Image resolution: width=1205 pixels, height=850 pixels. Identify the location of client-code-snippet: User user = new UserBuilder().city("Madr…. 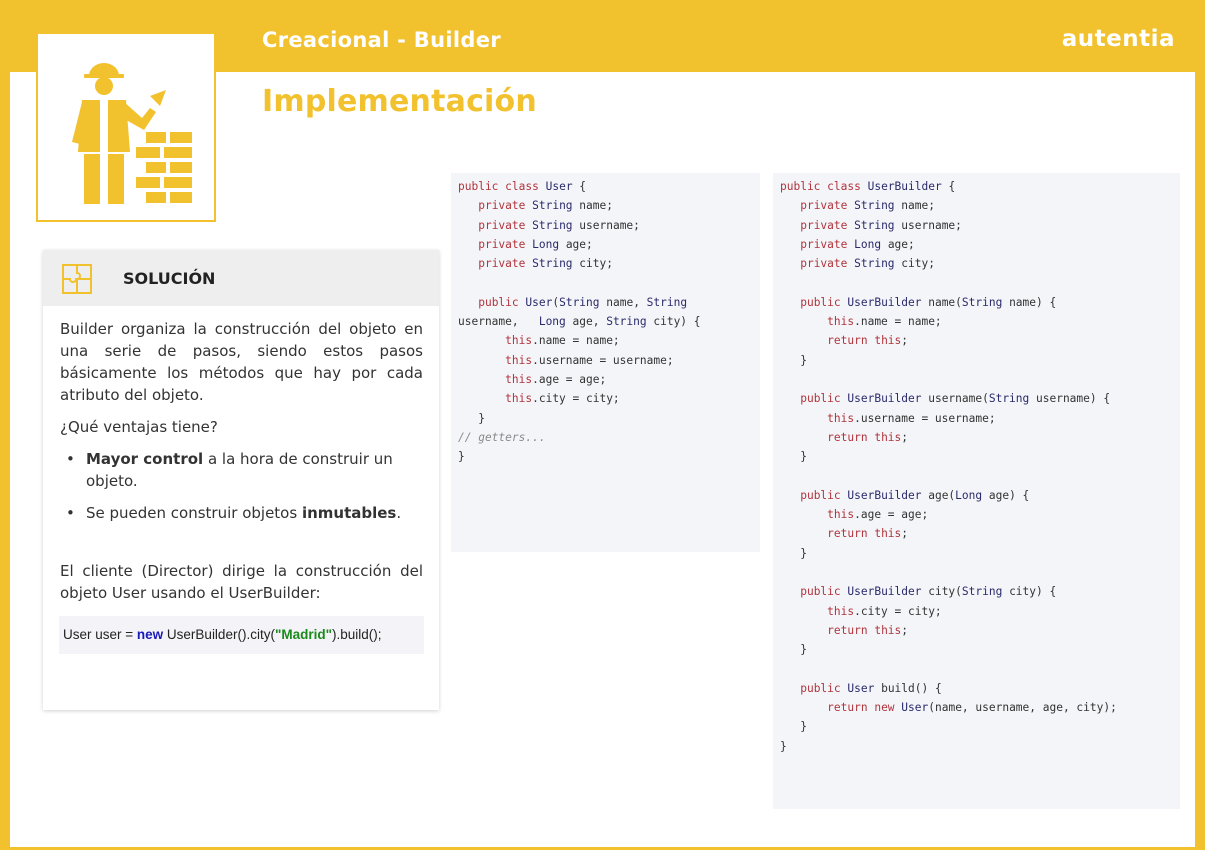
(241, 635).